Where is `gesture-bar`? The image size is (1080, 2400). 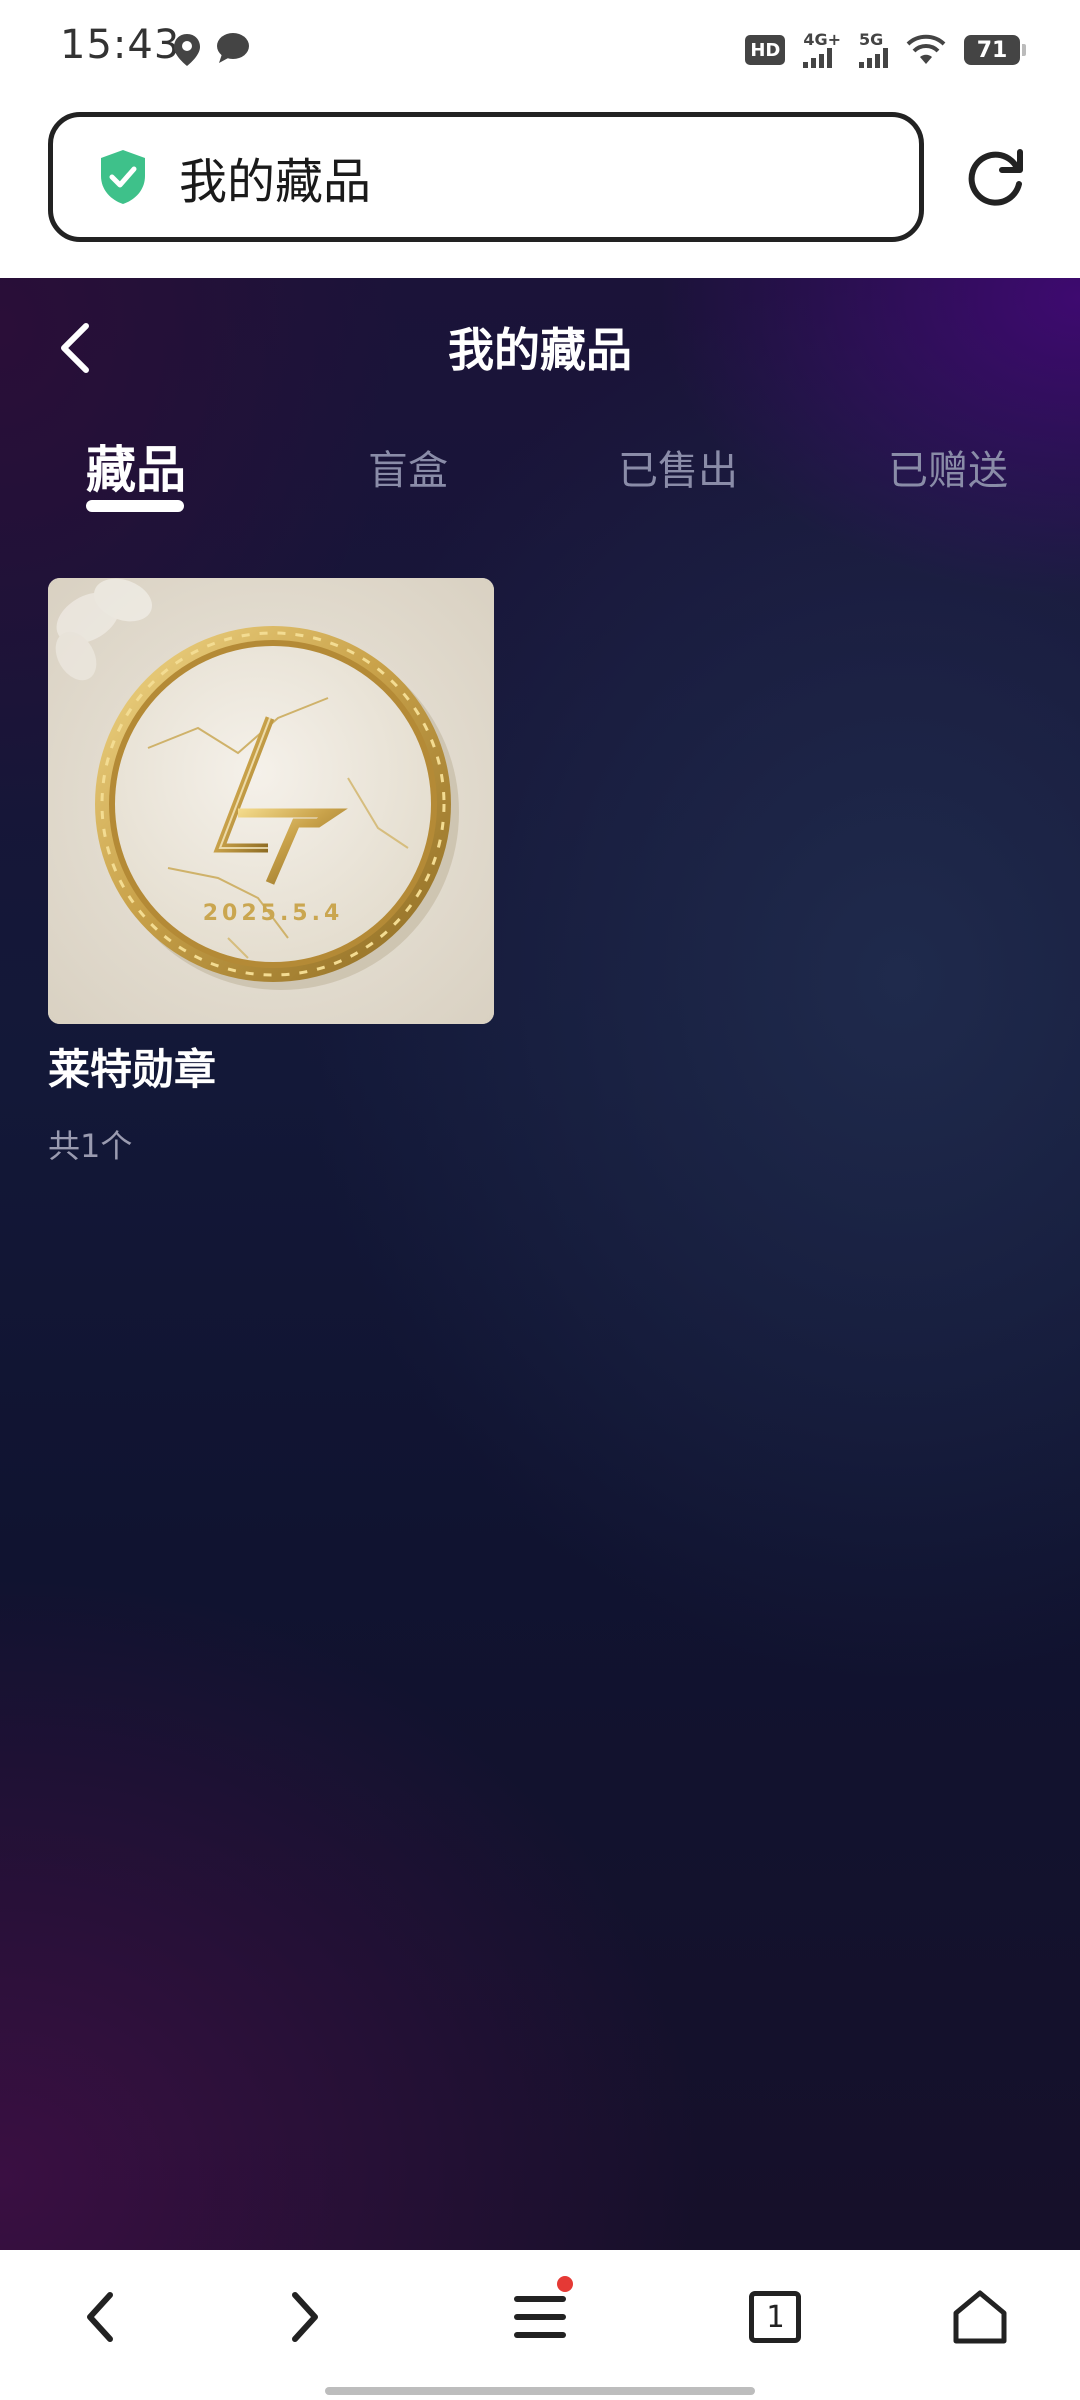
gesture-bar is located at coordinates (540, 2391).